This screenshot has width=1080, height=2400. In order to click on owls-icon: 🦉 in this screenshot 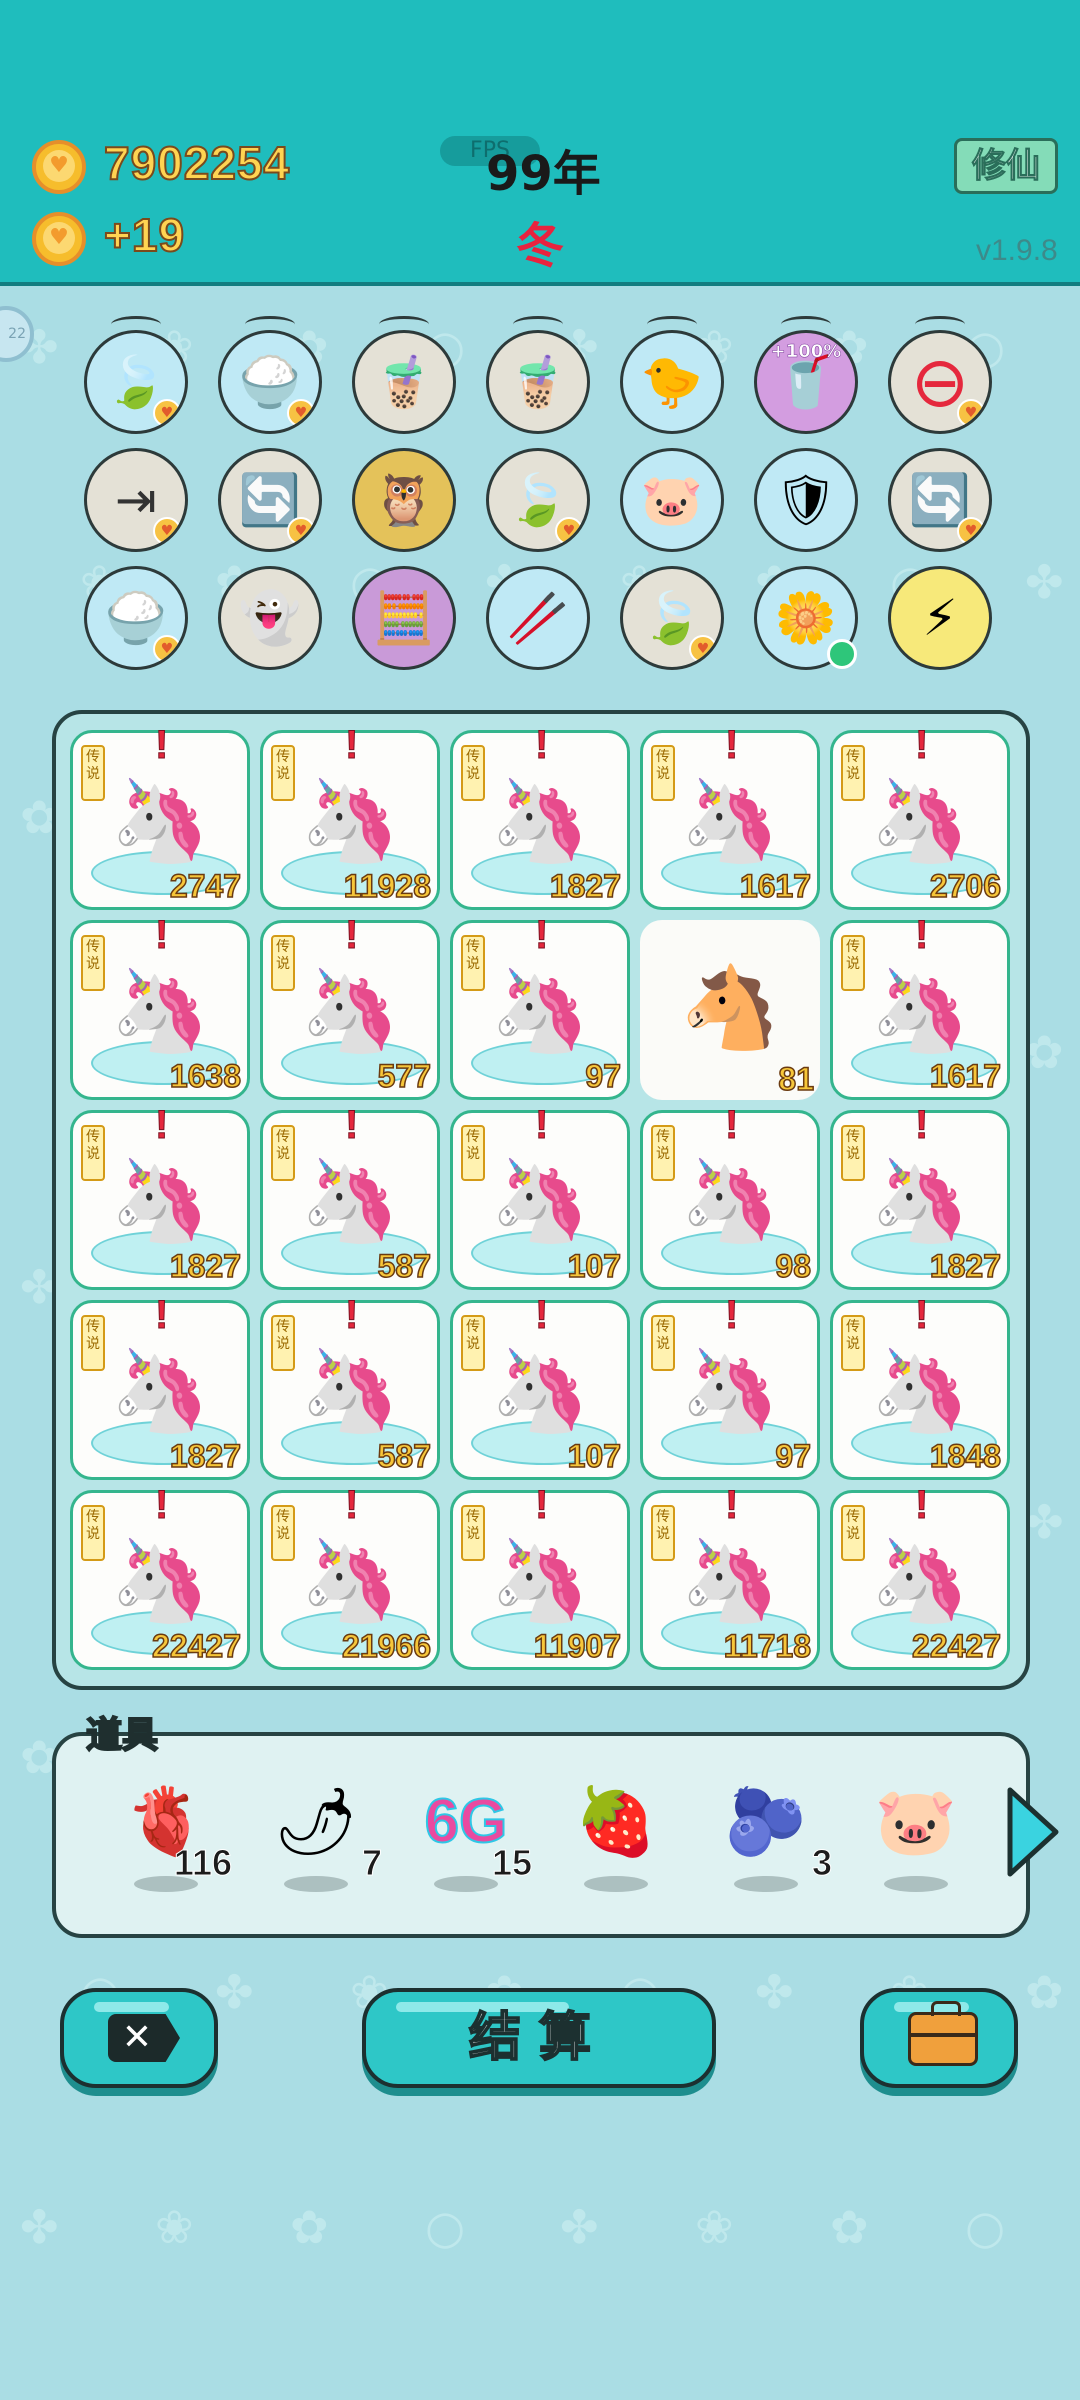, I will do `click(404, 500)`.